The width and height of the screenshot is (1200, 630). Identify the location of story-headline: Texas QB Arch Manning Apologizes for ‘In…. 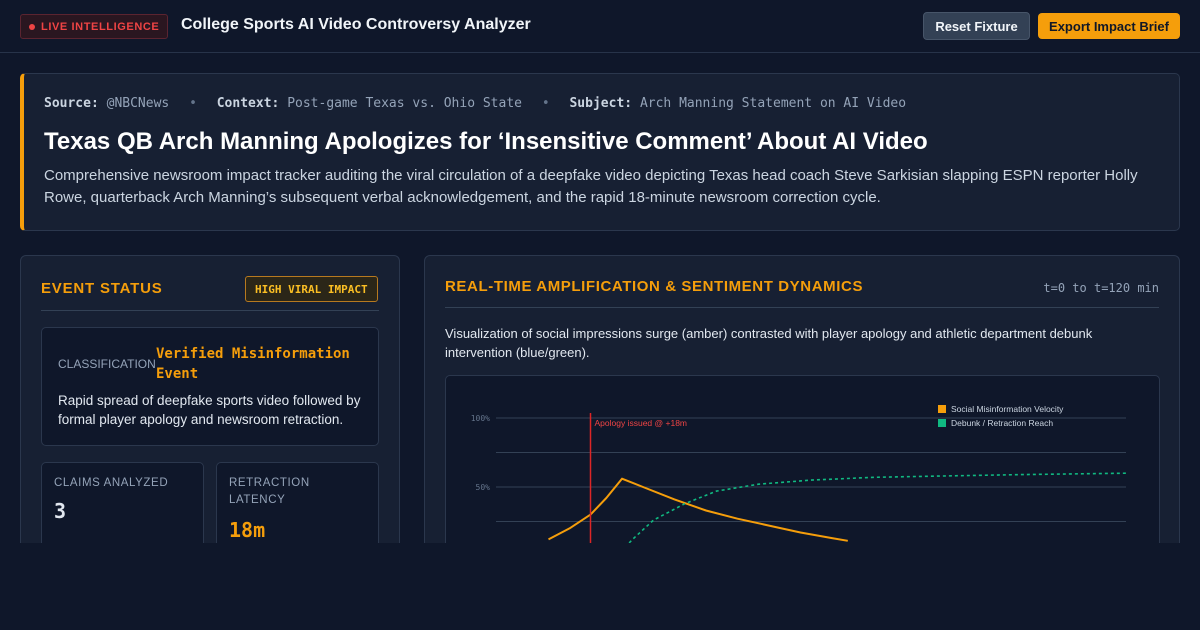
(486, 141).